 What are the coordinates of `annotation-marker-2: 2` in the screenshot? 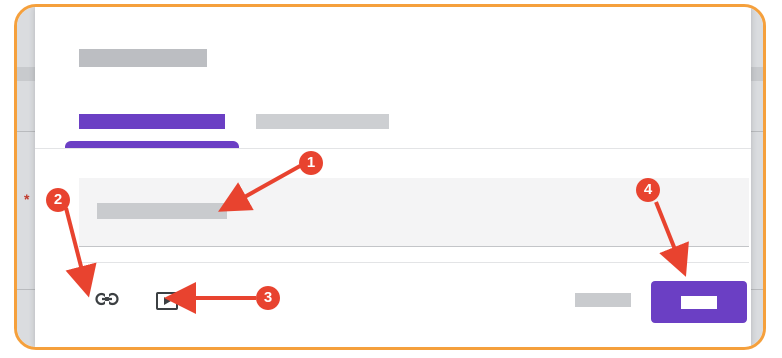 It's located at (58, 200).